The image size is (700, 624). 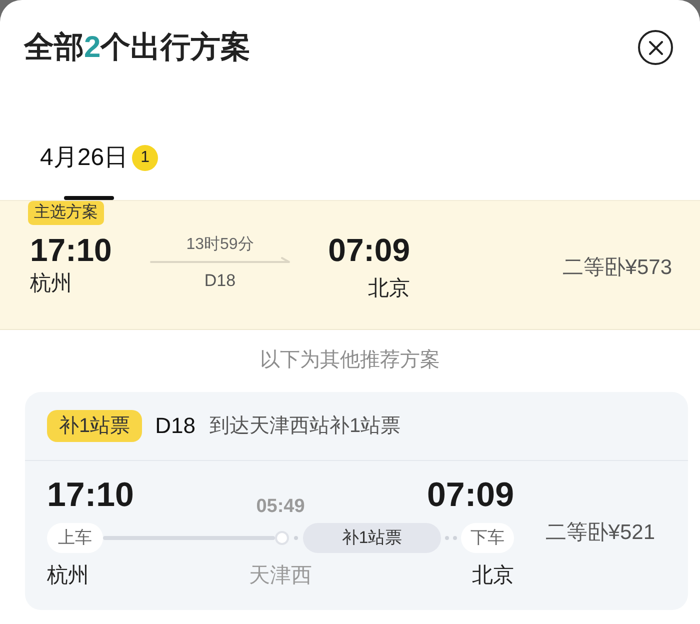 What do you see at coordinates (94, 426) in the screenshot?
I see `plan-tag: 补1站票` at bounding box center [94, 426].